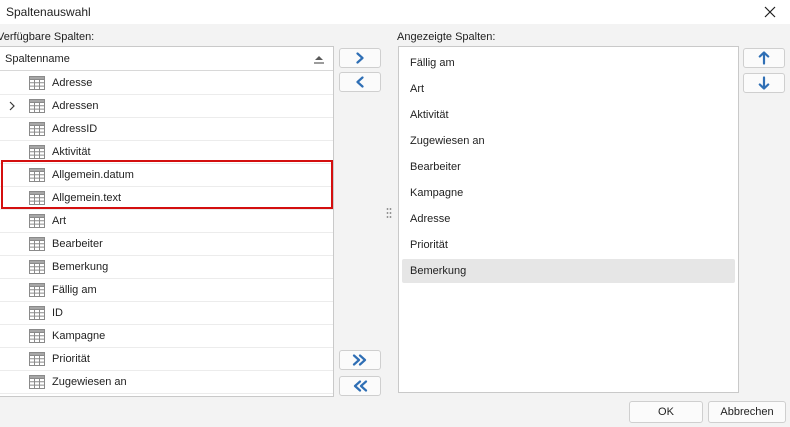  What do you see at coordinates (166, 83) in the screenshot?
I see `available-column-row: Adresse` at bounding box center [166, 83].